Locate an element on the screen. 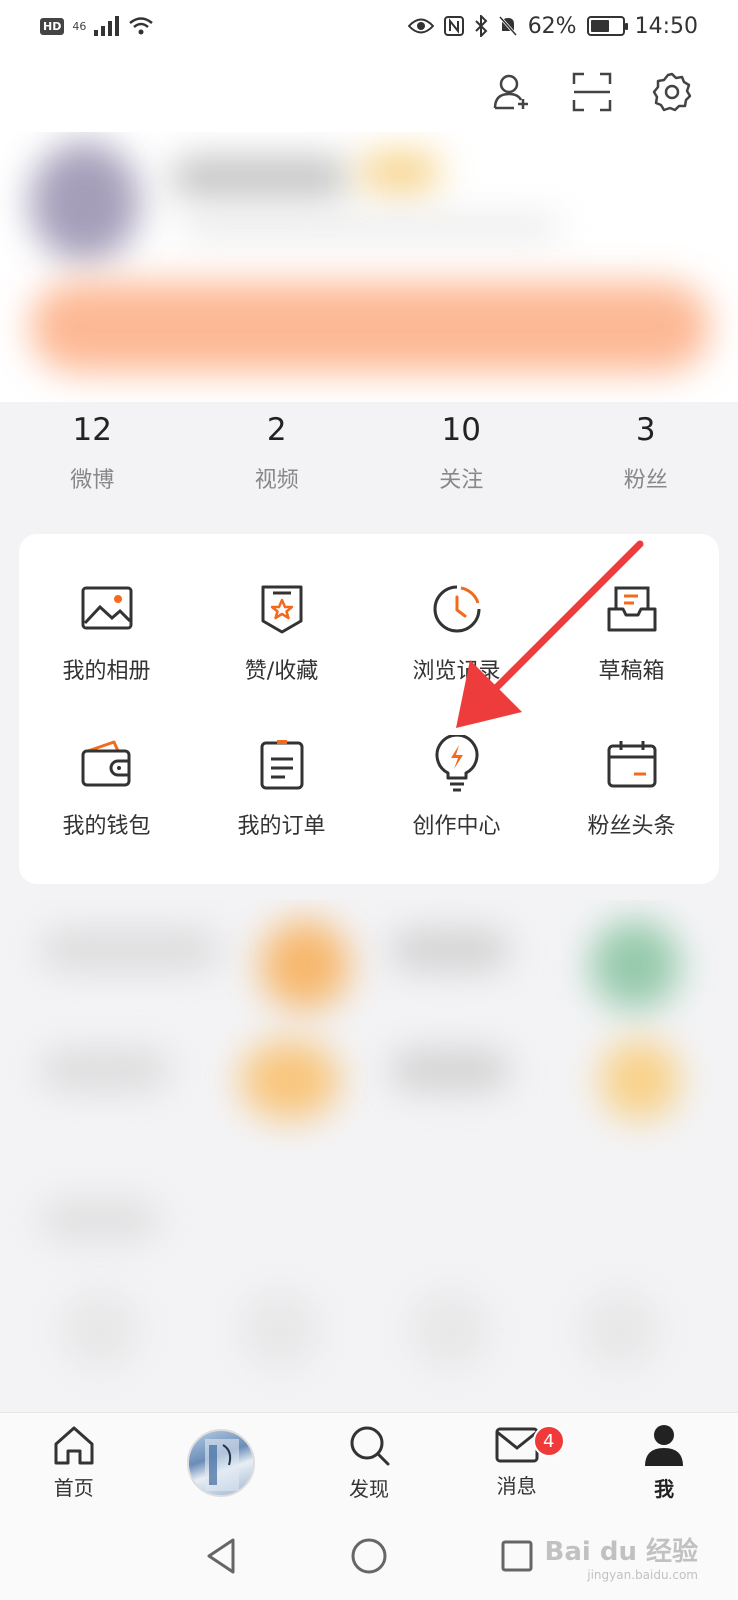 The width and height of the screenshot is (738, 1600). system-nav-bar: Bai du 经验 jingyan.baidu.com is located at coordinates (369, 1556).